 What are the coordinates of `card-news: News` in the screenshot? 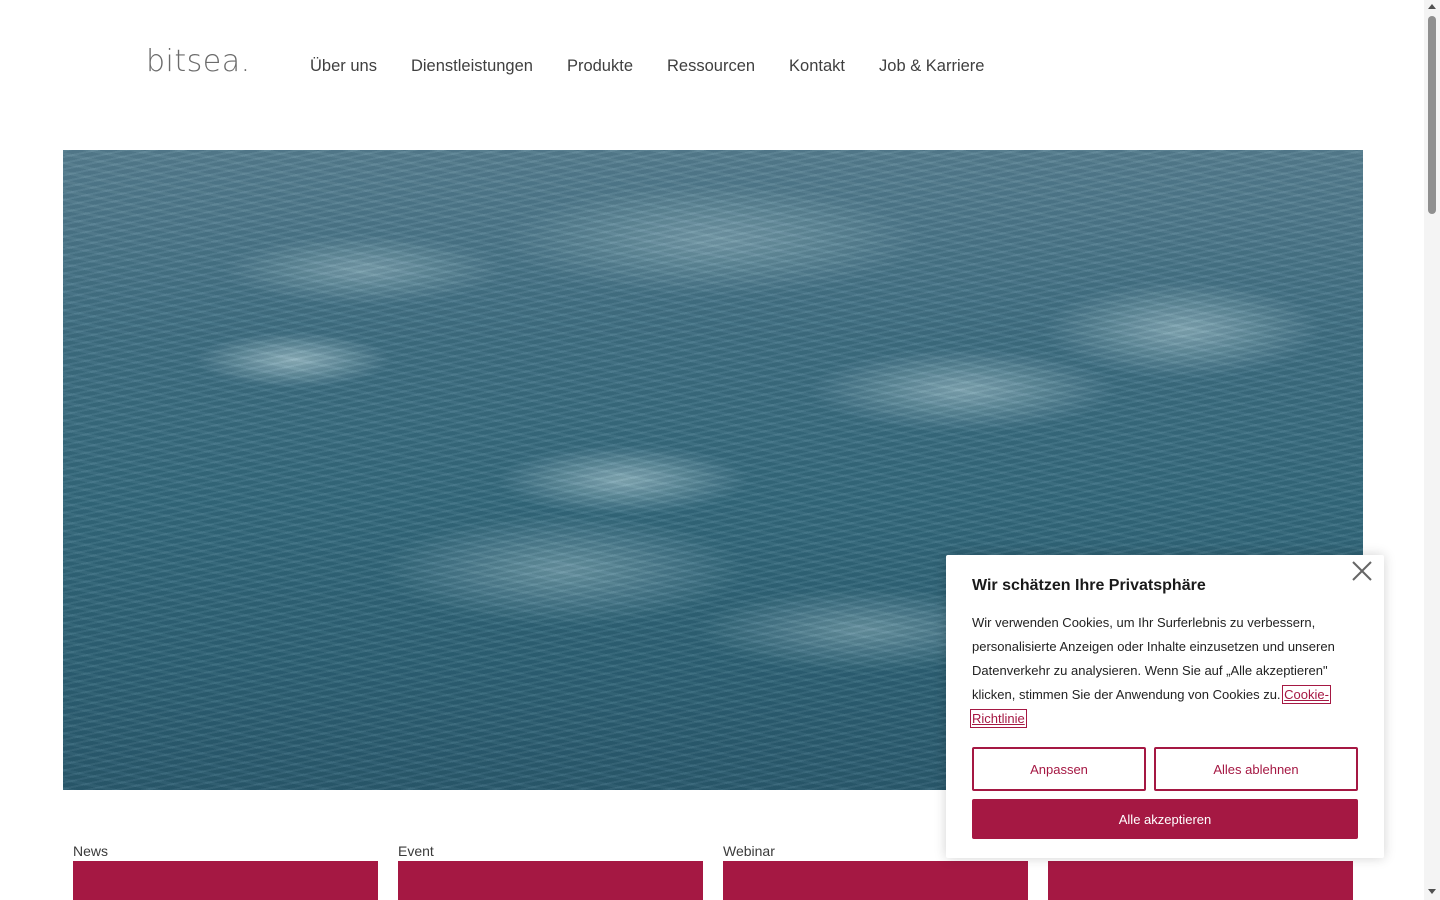 It's located at (225, 870).